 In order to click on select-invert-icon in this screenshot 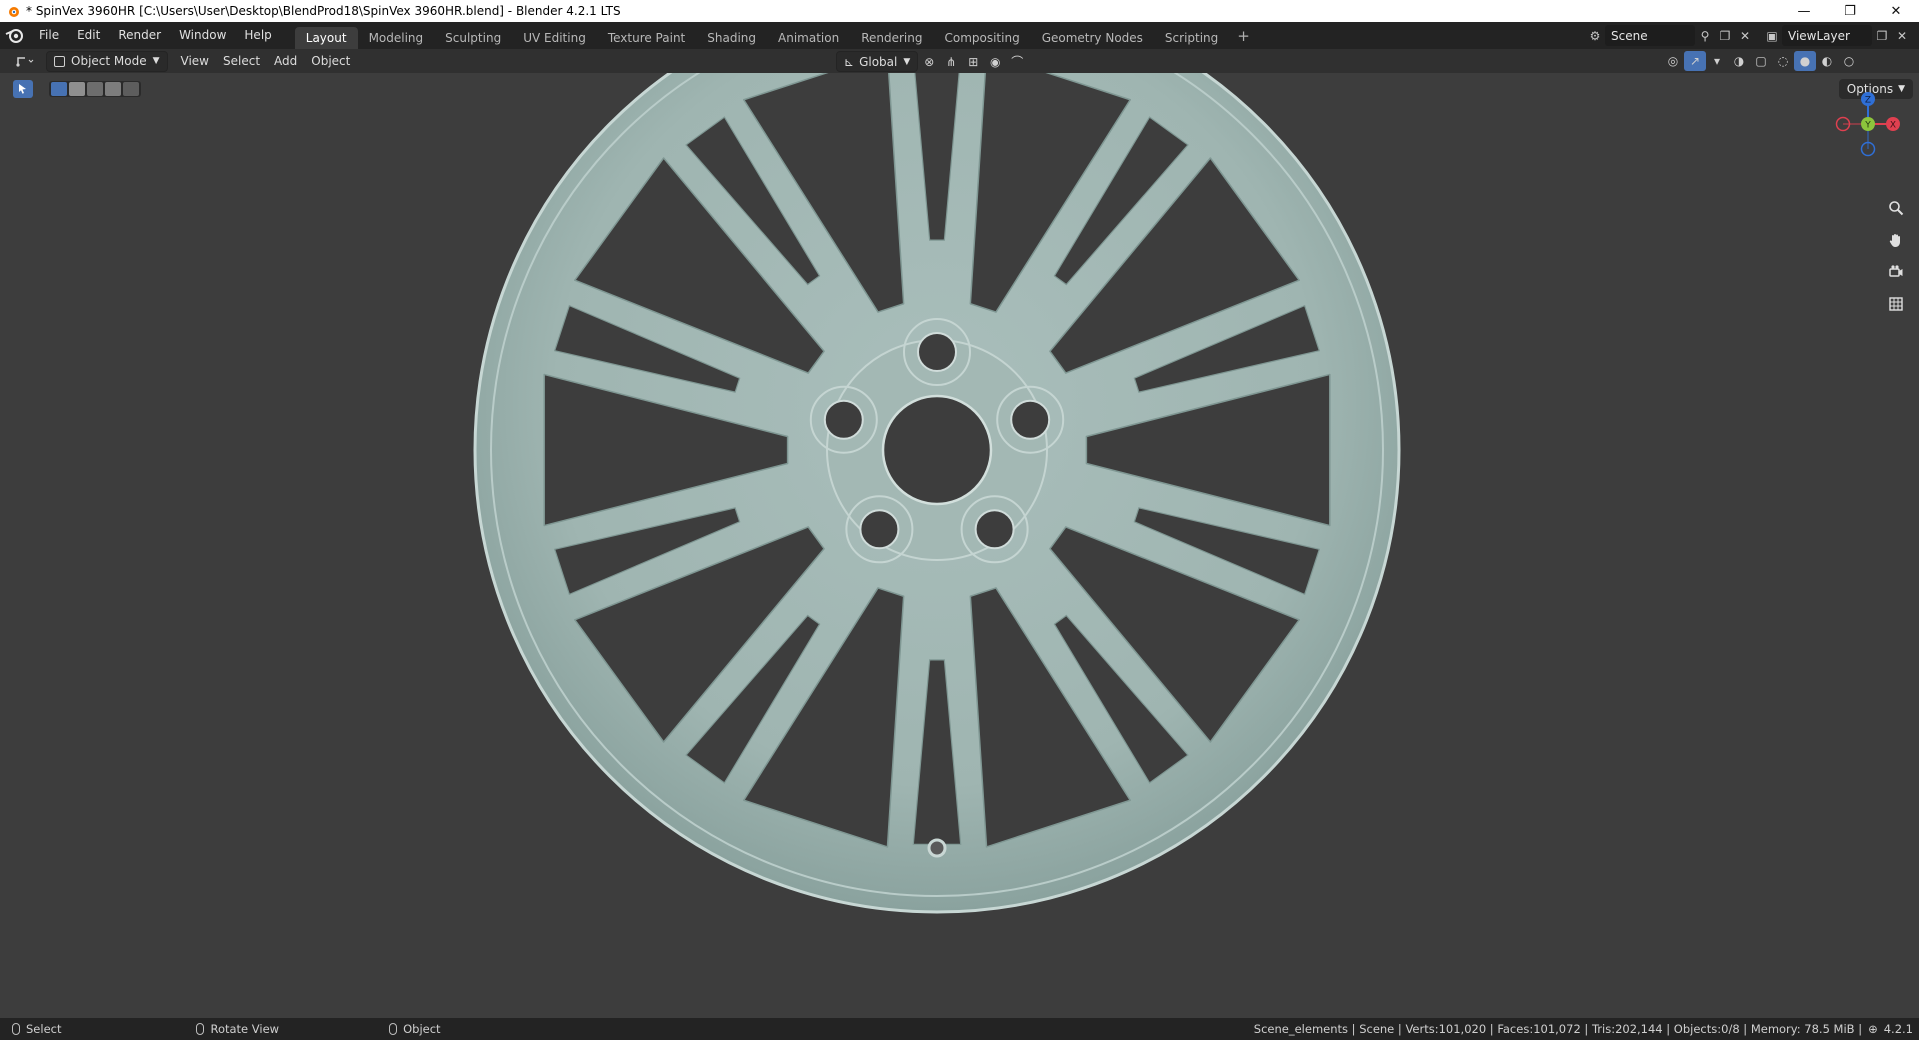, I will do `click(113, 89)`.